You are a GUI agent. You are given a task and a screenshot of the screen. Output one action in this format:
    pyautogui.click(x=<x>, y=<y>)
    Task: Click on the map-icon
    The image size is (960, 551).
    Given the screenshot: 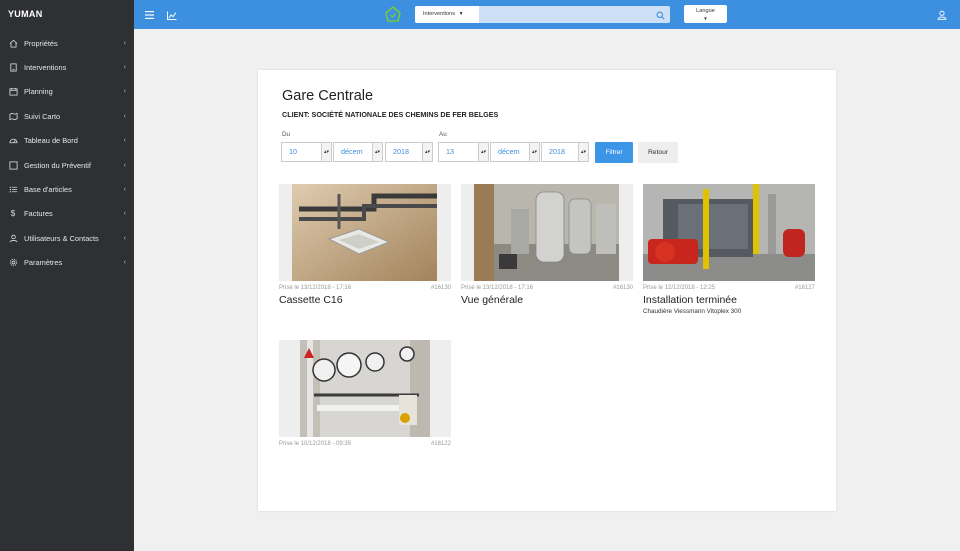 What is the action you would take?
    pyautogui.click(x=13, y=116)
    